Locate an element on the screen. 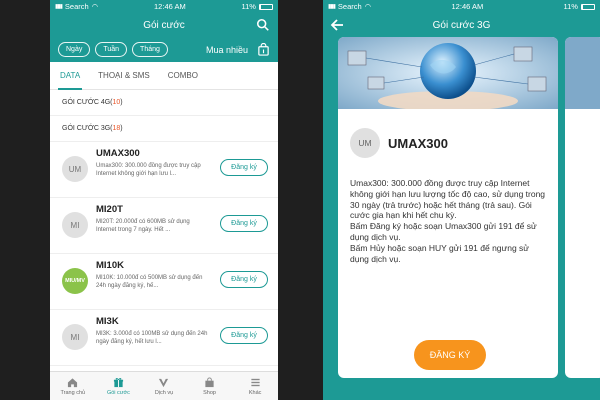  bag-icon is located at coordinates (209, 381).